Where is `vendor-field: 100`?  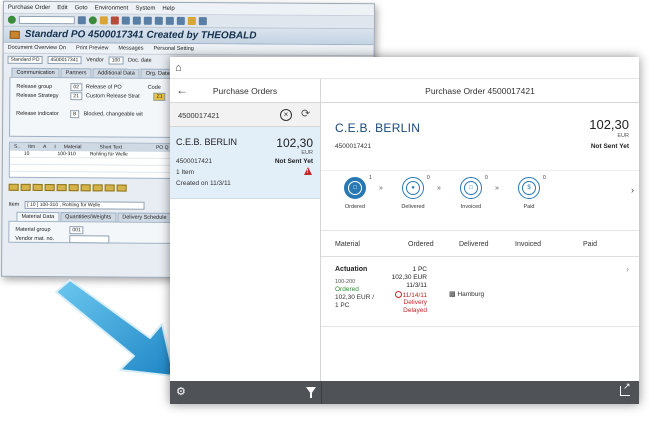
vendor-field: 100 is located at coordinates (116, 60).